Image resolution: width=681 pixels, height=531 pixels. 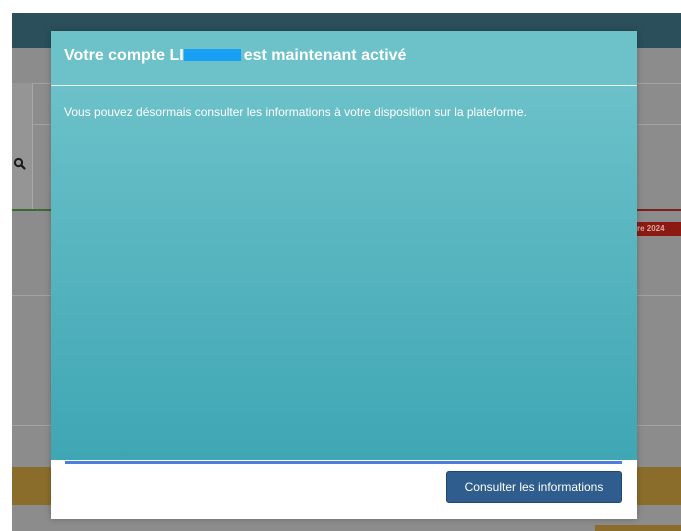 What do you see at coordinates (659, 210) in the screenshot?
I see `background-red-underline` at bounding box center [659, 210].